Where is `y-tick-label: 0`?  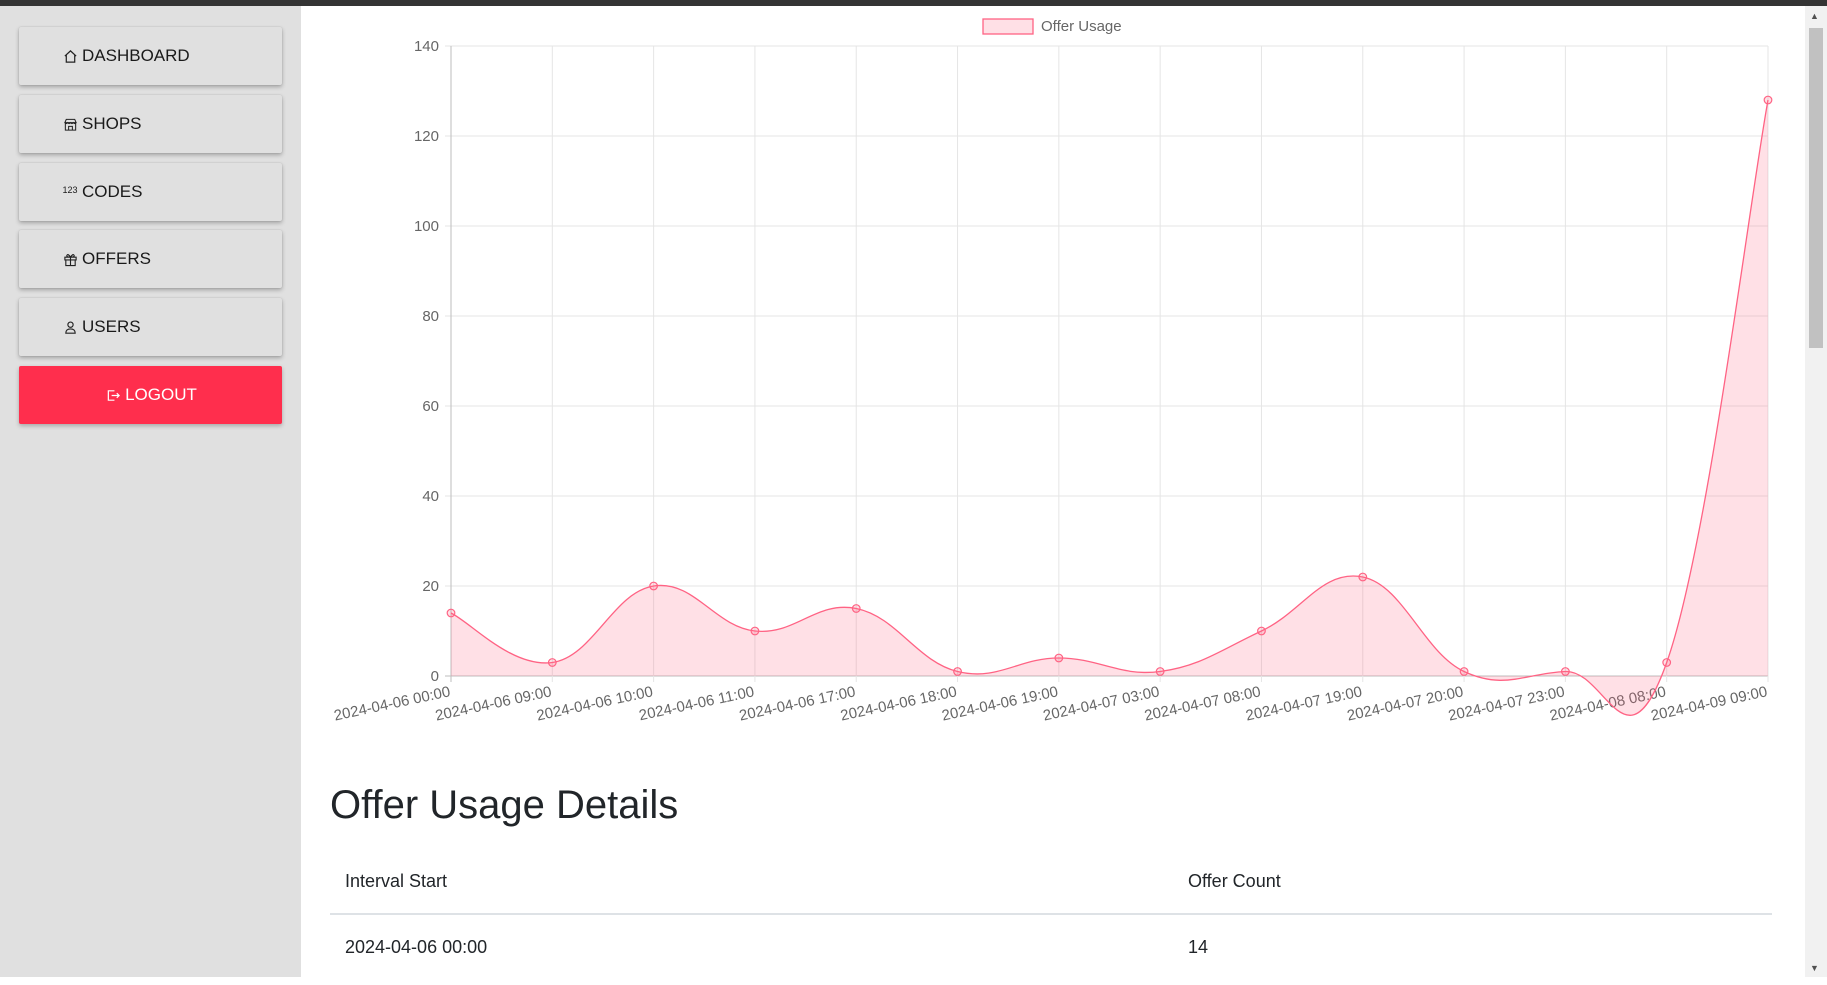 y-tick-label: 0 is located at coordinates (435, 676).